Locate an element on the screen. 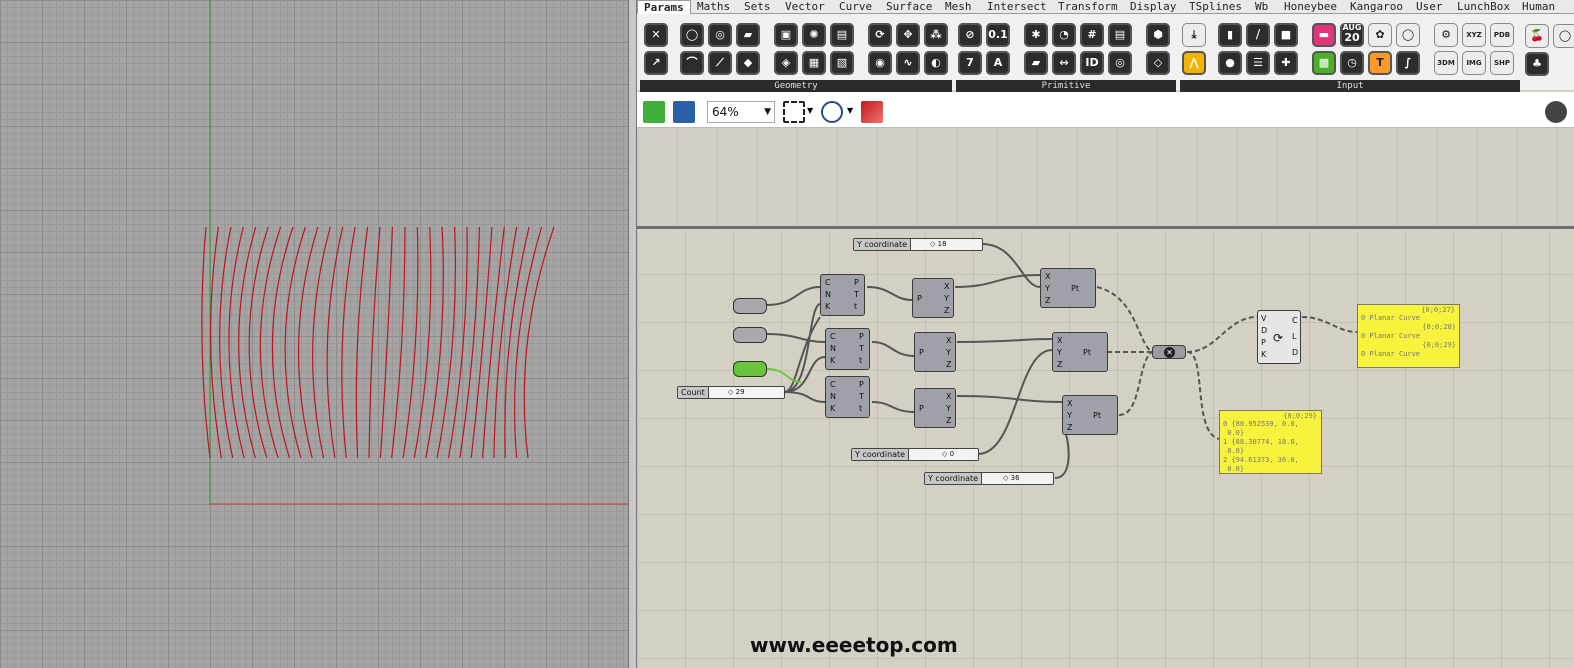  text-param-icon: A is located at coordinates (998, 63).